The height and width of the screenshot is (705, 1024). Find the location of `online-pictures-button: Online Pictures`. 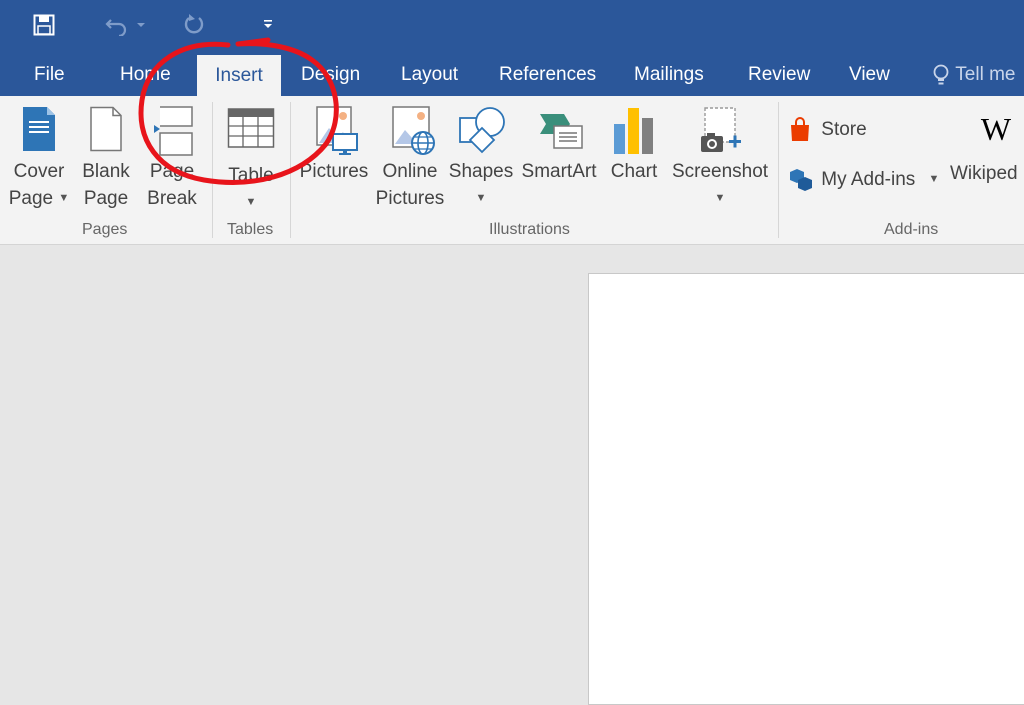

online-pictures-button: Online Pictures is located at coordinates (410, 159).